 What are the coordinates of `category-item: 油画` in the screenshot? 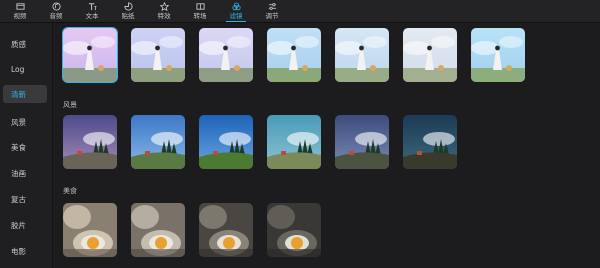 It's located at (25, 173).